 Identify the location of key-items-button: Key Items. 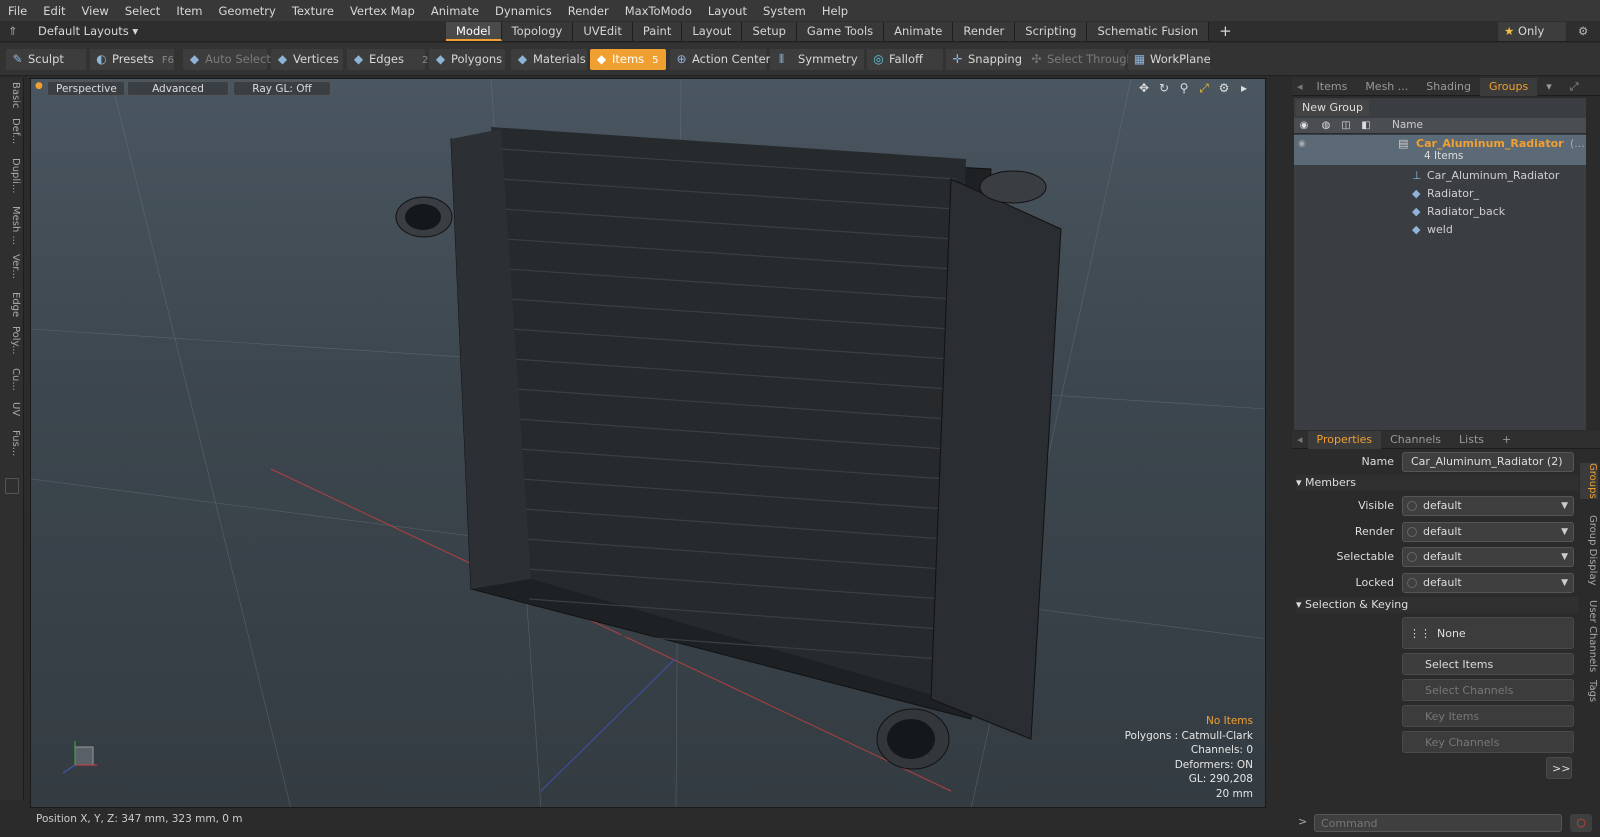
(1488, 716).